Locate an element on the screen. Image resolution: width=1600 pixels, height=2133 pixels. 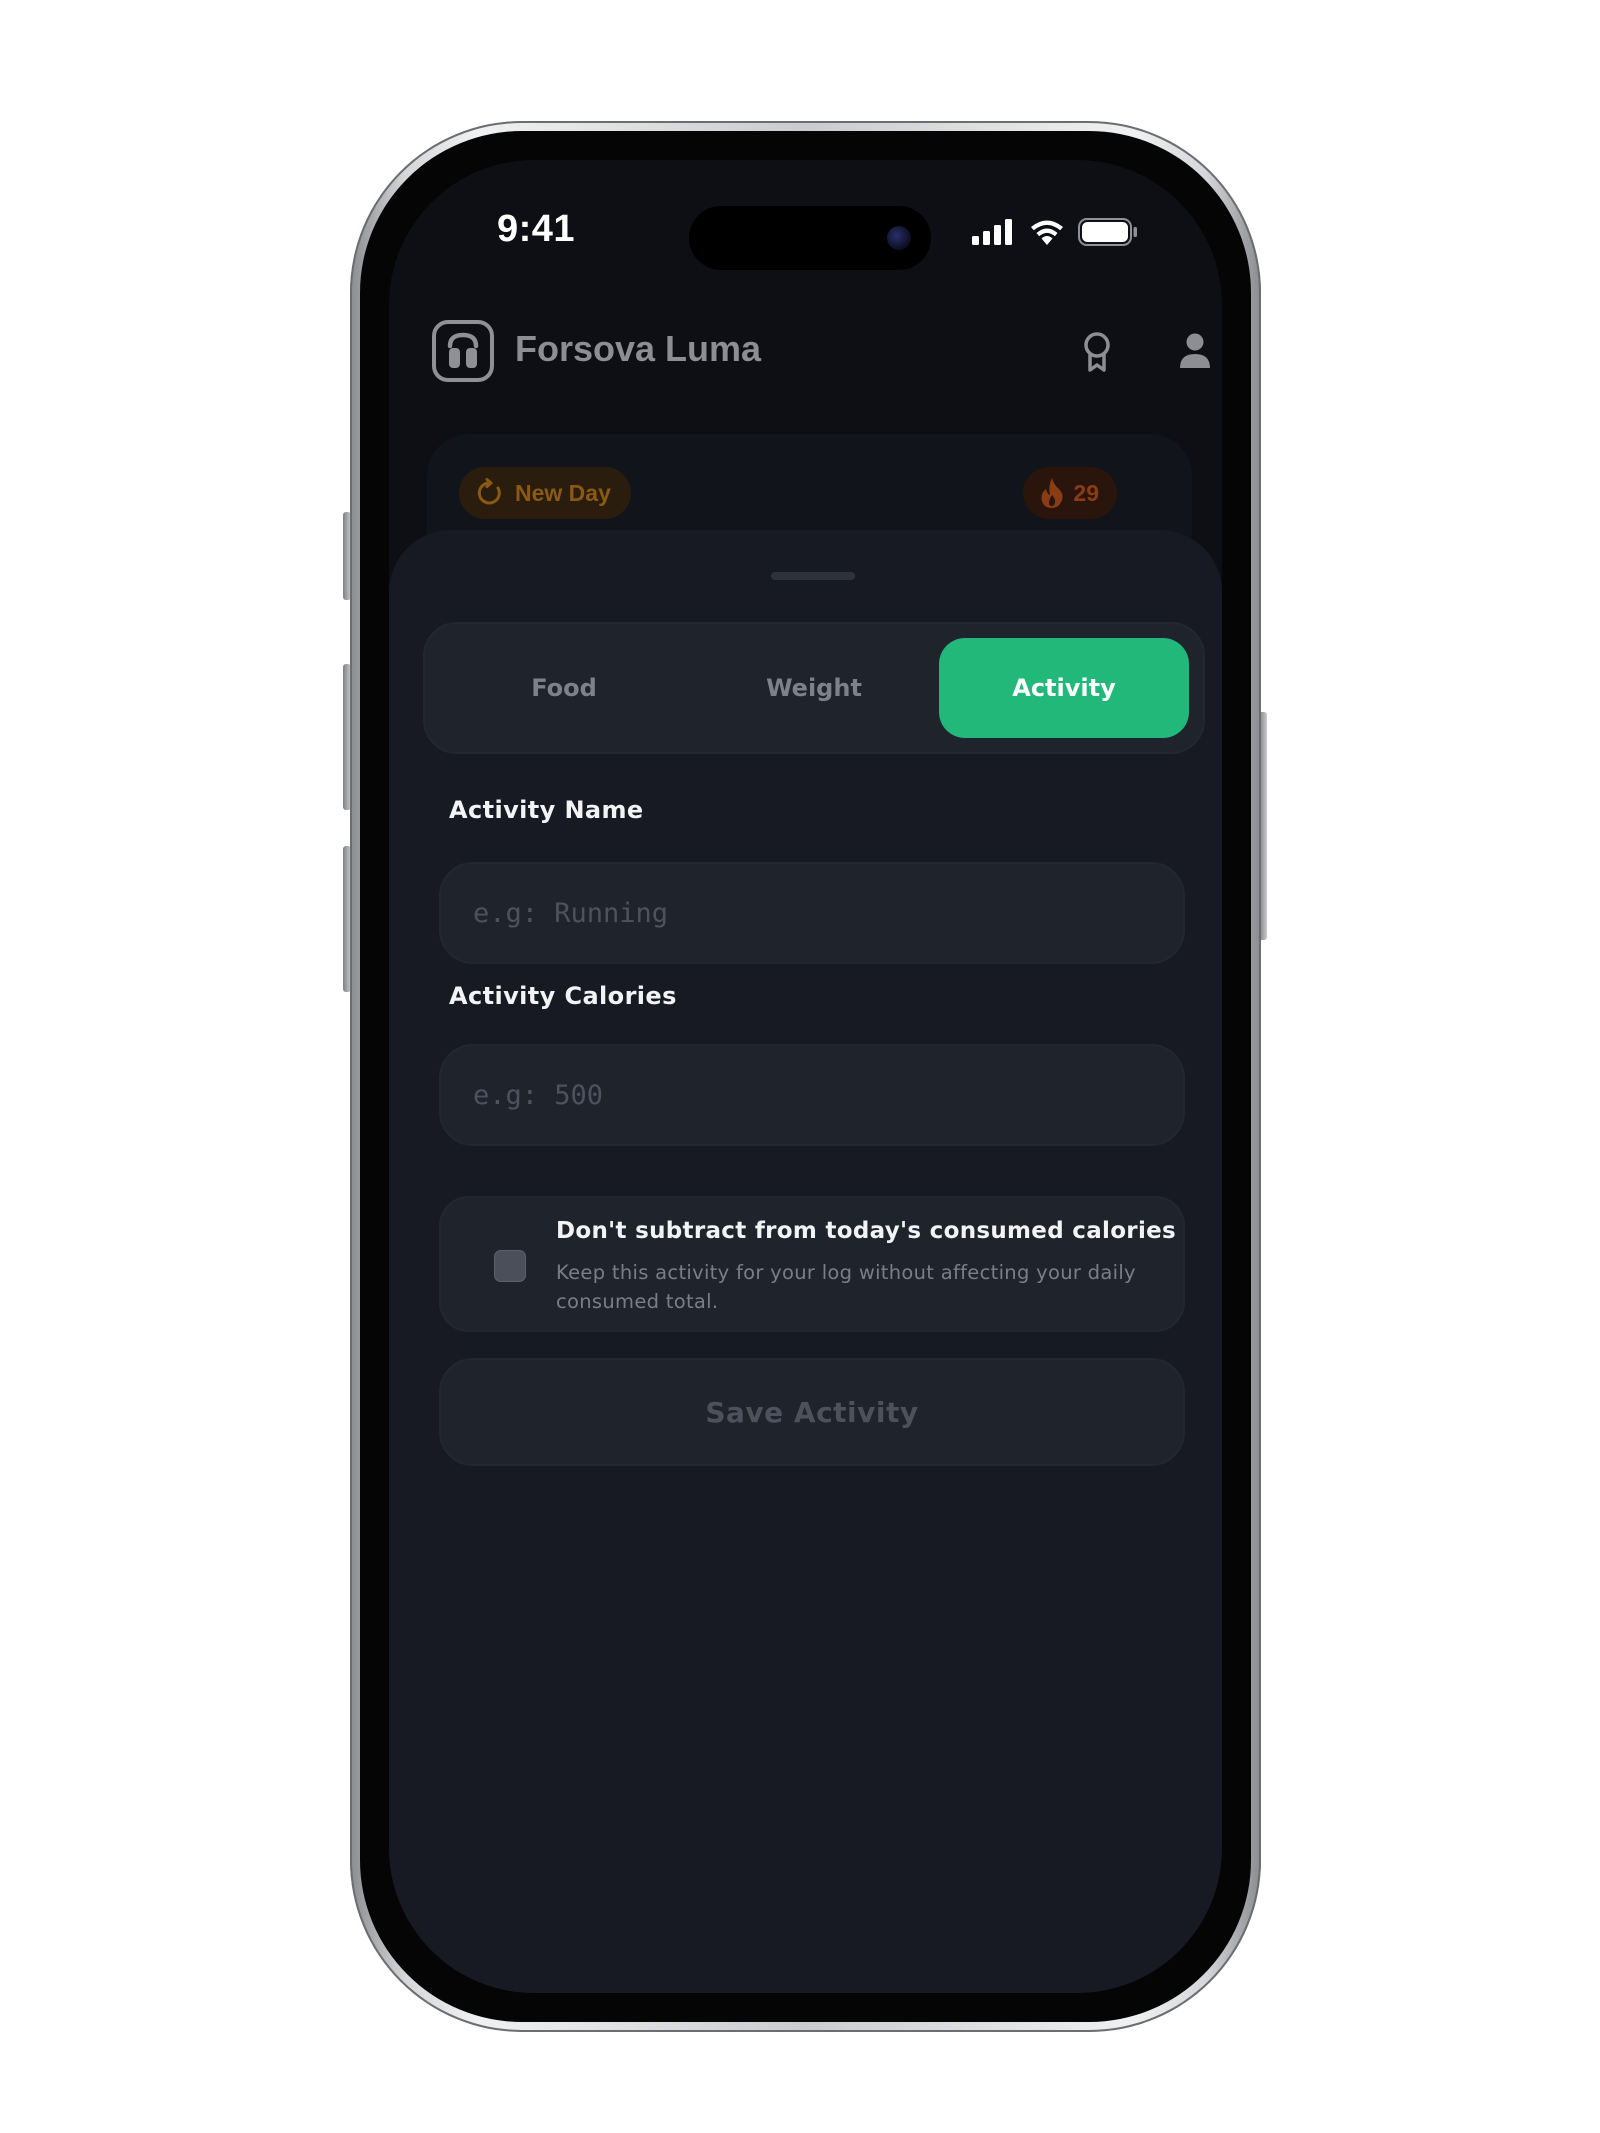
save-activity-button: Save Activity is located at coordinates (812, 1412).